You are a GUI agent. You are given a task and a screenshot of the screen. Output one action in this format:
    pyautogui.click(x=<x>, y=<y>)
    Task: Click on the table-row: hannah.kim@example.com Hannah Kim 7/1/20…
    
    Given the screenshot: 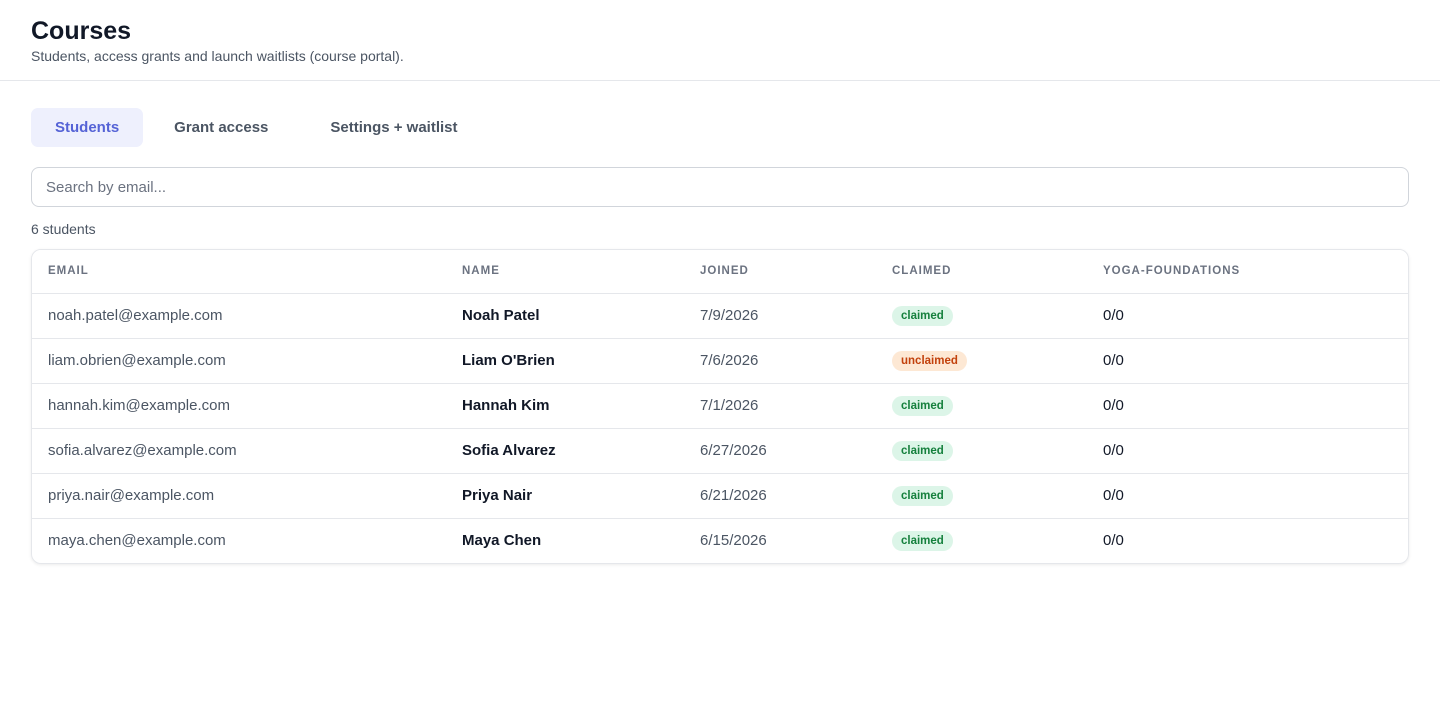 What is the action you would take?
    pyautogui.click(x=720, y=405)
    